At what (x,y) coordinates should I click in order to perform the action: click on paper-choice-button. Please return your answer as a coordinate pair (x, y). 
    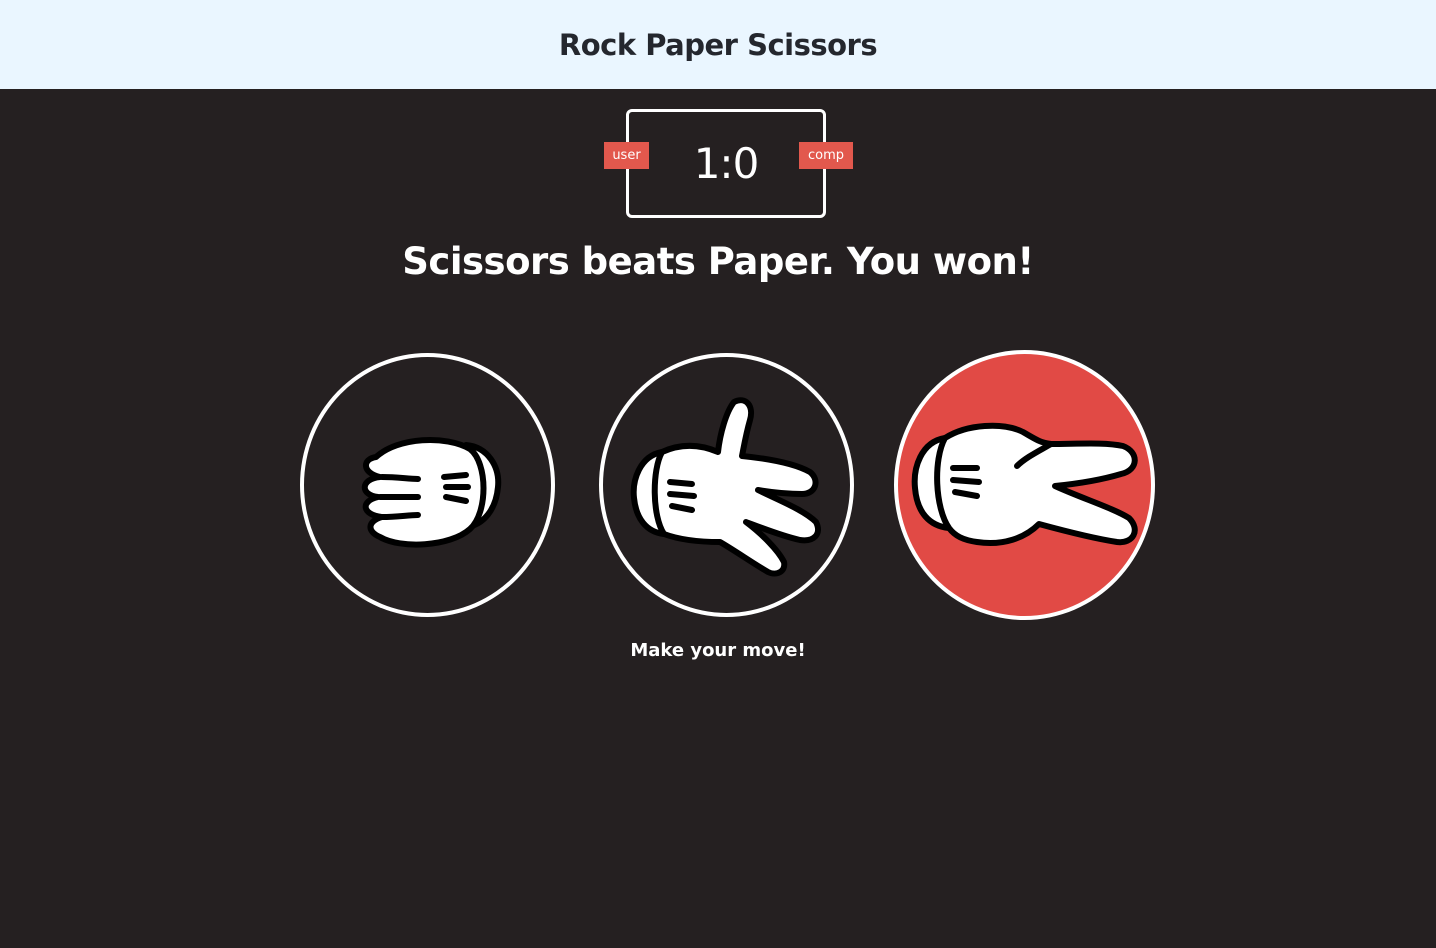
    Looking at the image, I should click on (726, 485).